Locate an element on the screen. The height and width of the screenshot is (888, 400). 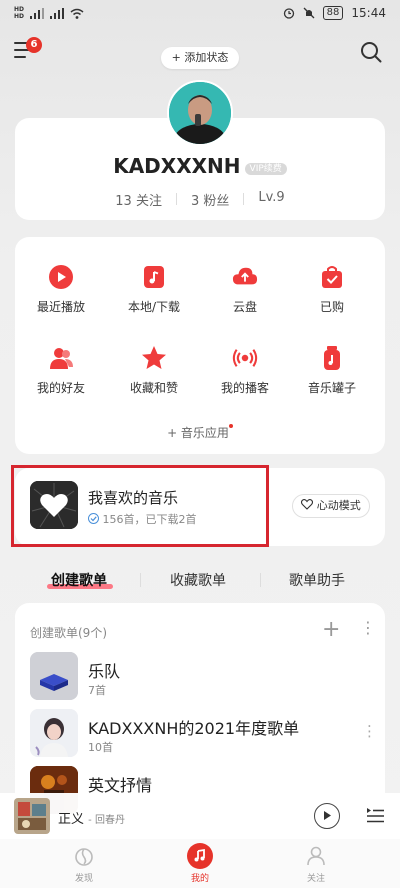
mute-icon is located at coordinates (309, 13).